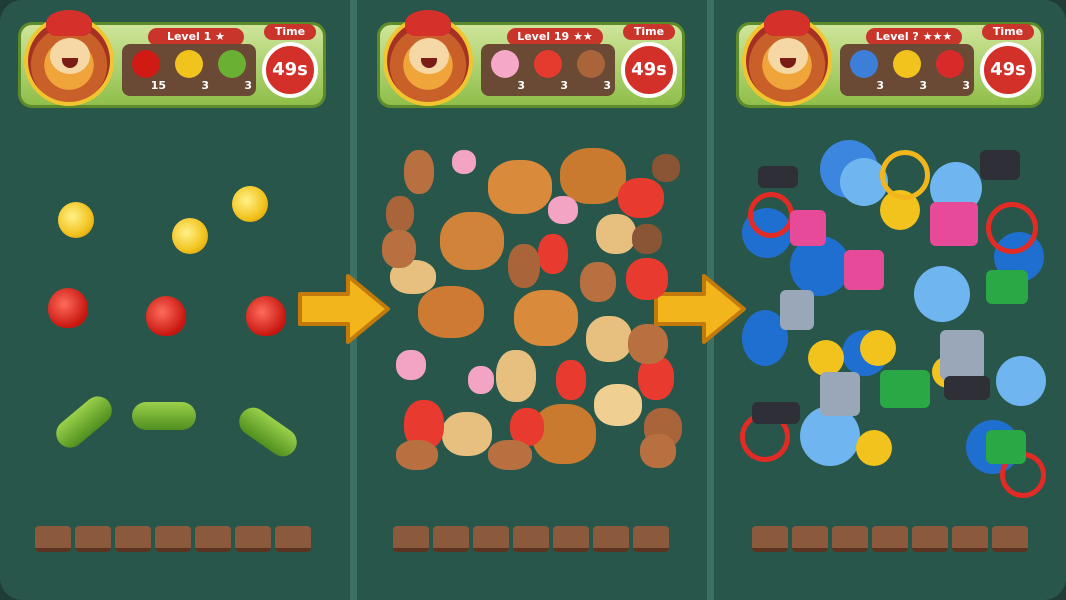 Image resolution: width=1066 pixels, height=600 pixels. I want to click on goal-plane: 3, so click(232, 70).